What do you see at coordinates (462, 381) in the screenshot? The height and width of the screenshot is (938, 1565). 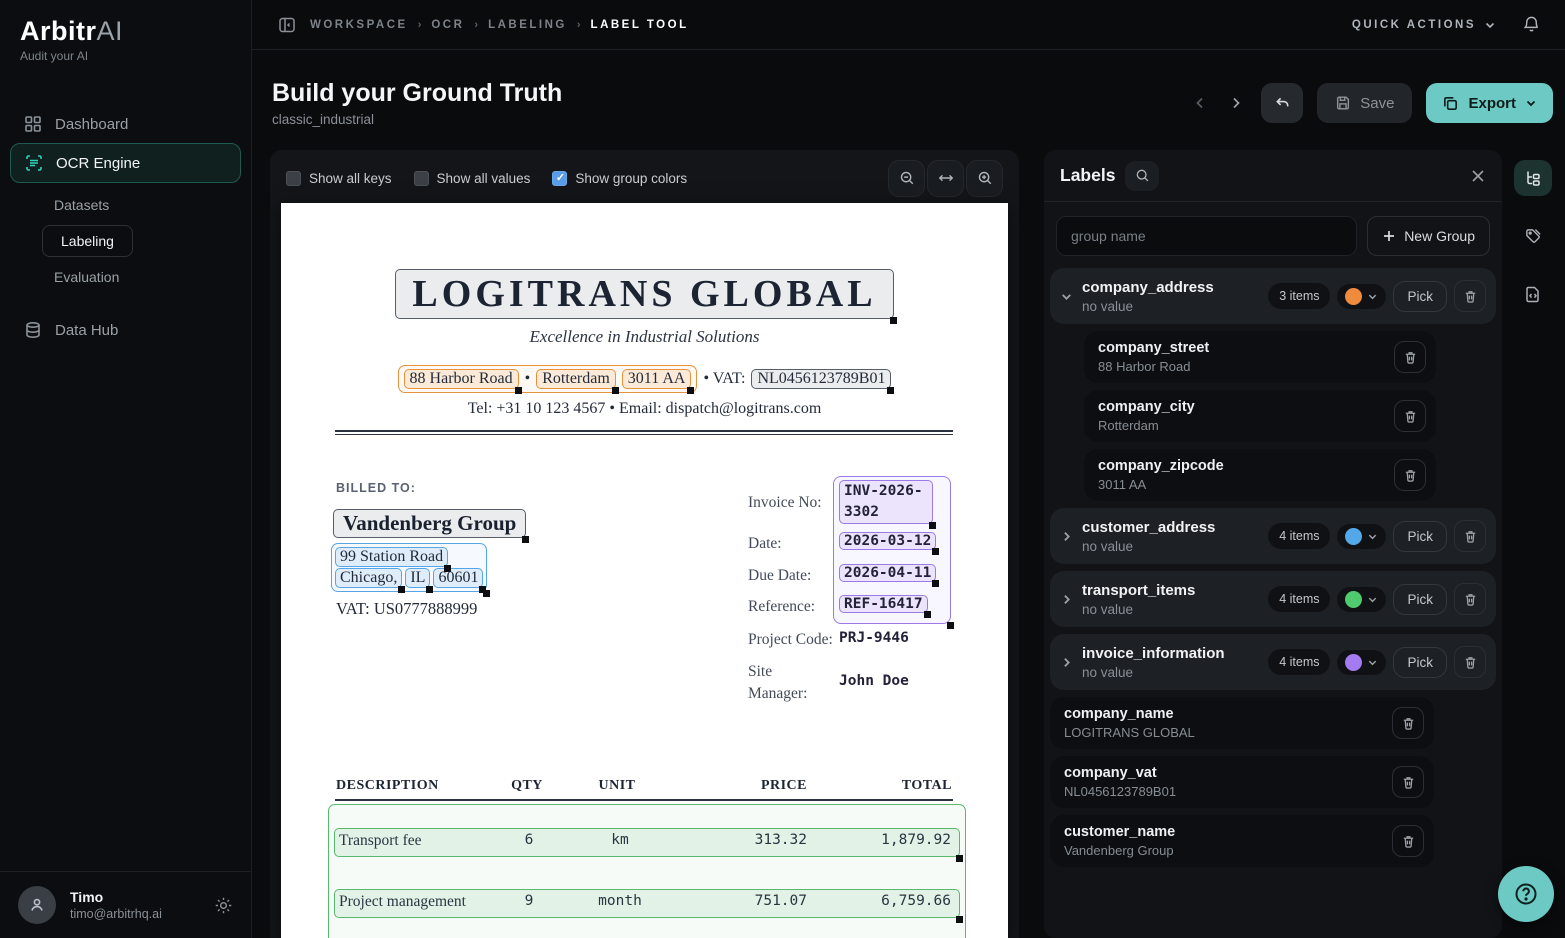 I see `company-street-annotation: 88 Harbor Road` at bounding box center [462, 381].